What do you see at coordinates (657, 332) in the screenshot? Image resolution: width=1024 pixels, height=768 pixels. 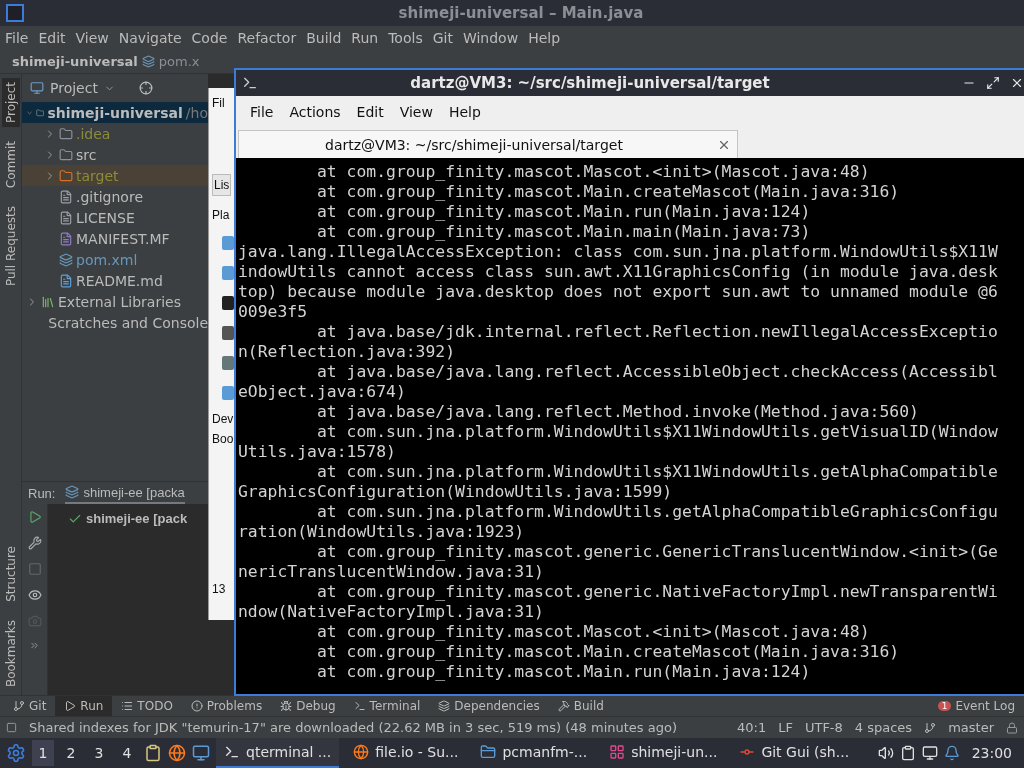 I see `output-line: at java.base/jdk.internal.reflect.Reflection.newIllegalAccessExceptio` at bounding box center [657, 332].